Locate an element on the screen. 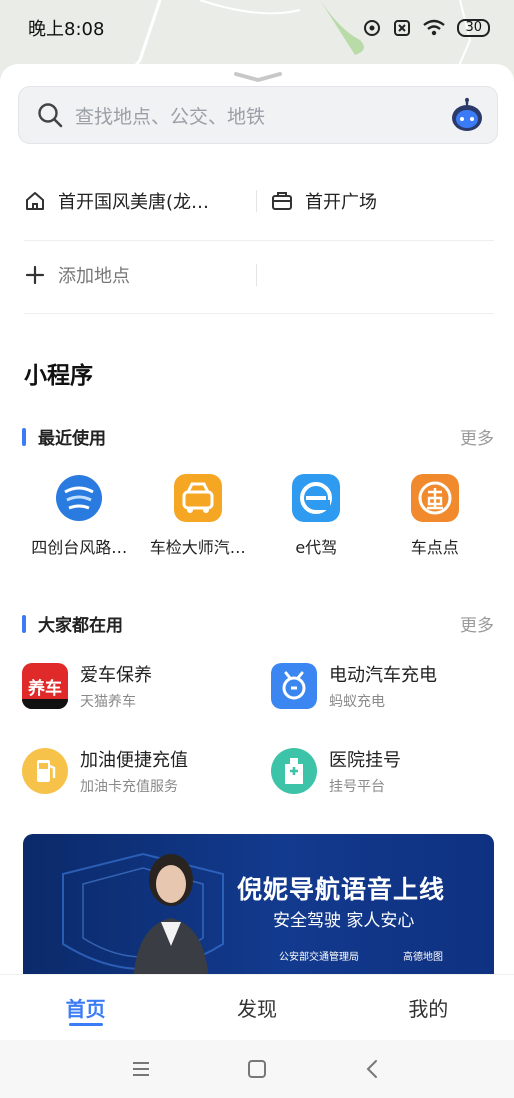 The height and width of the screenshot is (1098, 514). popular-item-title: 爱车保养 is located at coordinates (116, 675).